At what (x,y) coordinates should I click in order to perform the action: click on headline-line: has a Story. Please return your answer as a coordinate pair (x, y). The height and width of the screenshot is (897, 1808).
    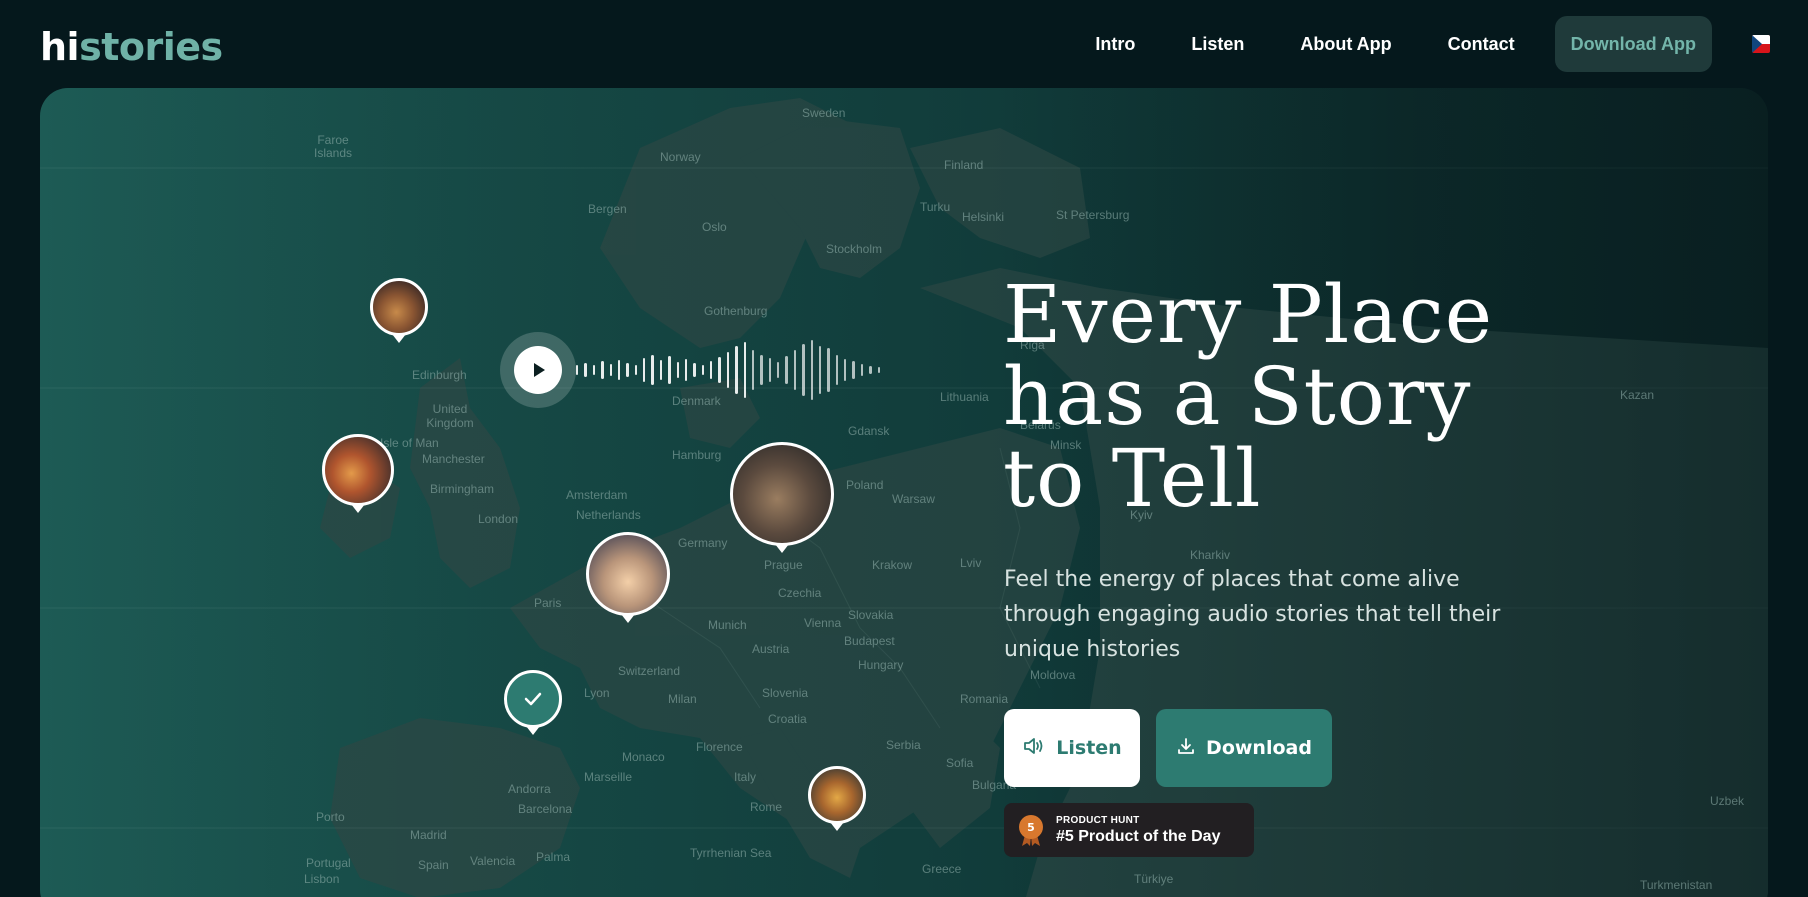
    Looking at the image, I should click on (1237, 396).